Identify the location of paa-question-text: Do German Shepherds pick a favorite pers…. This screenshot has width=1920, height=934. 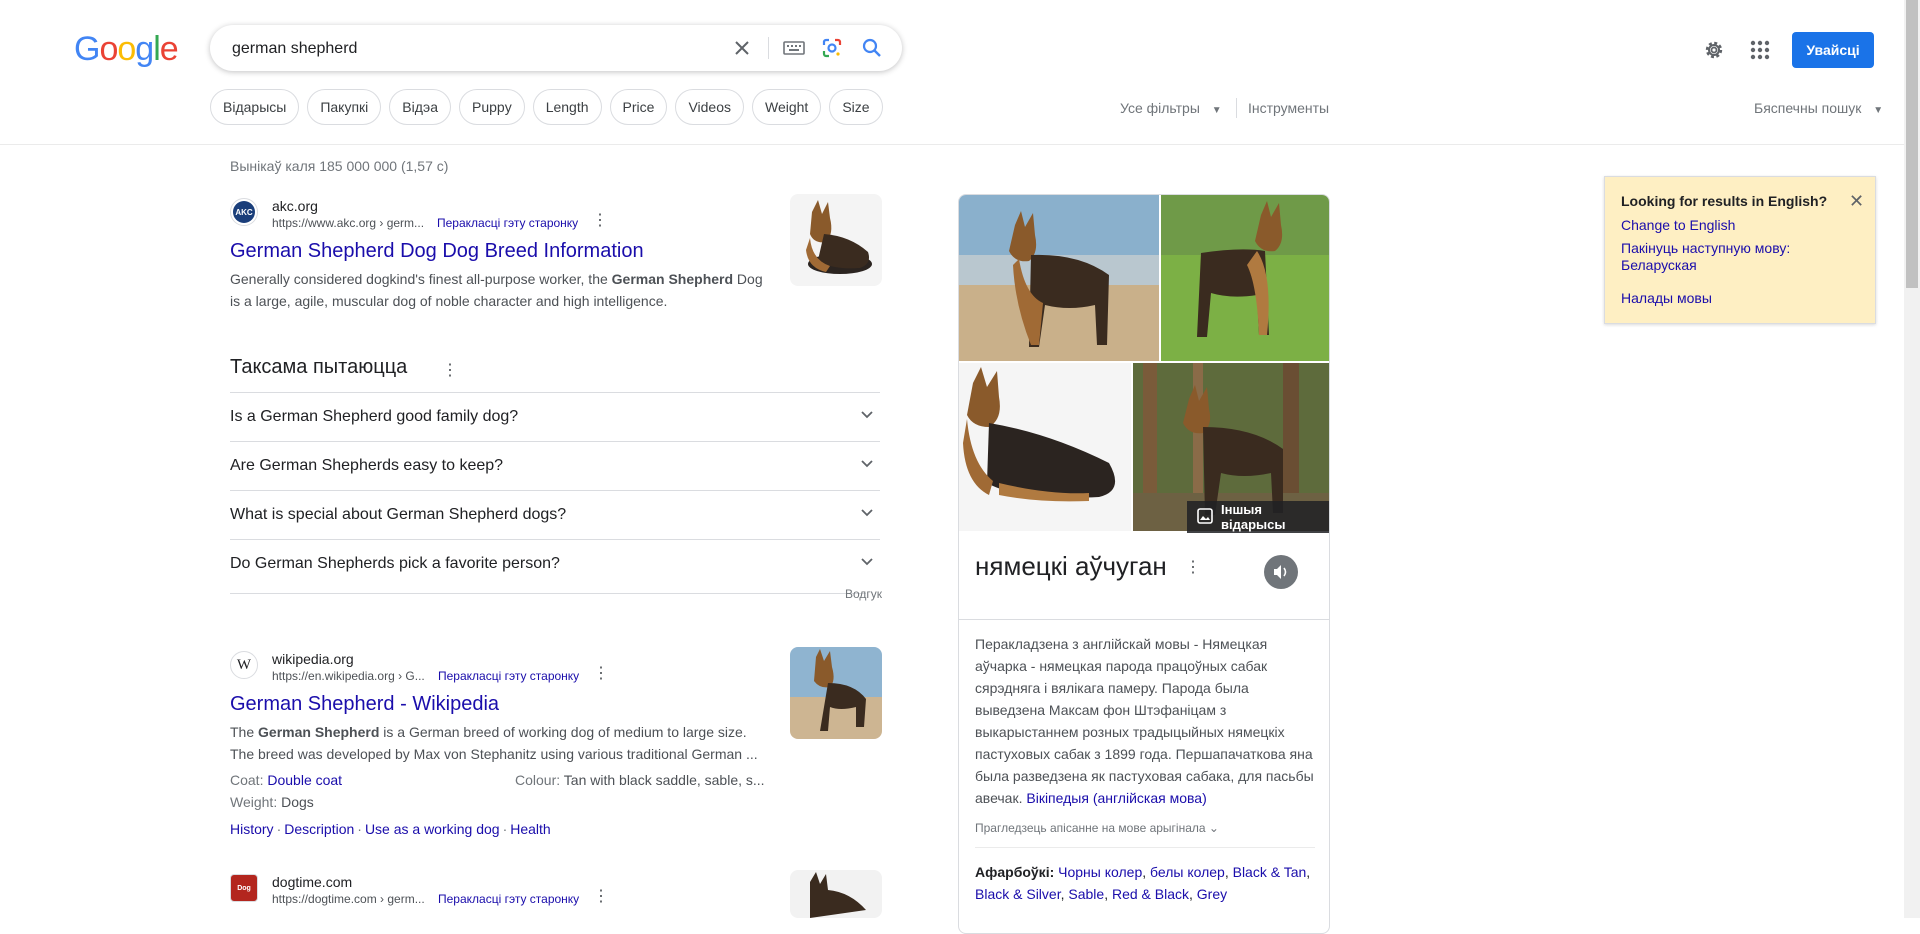
(395, 563).